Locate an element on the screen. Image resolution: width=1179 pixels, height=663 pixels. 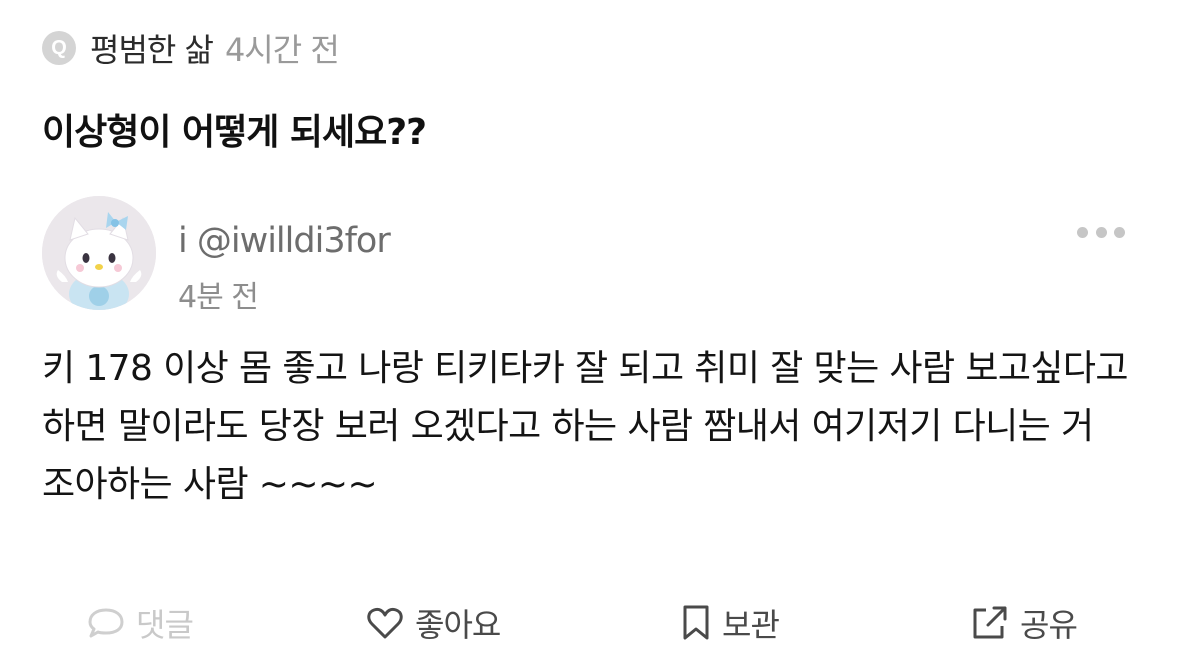
comment-label: 댓글 is located at coordinates (165, 625).